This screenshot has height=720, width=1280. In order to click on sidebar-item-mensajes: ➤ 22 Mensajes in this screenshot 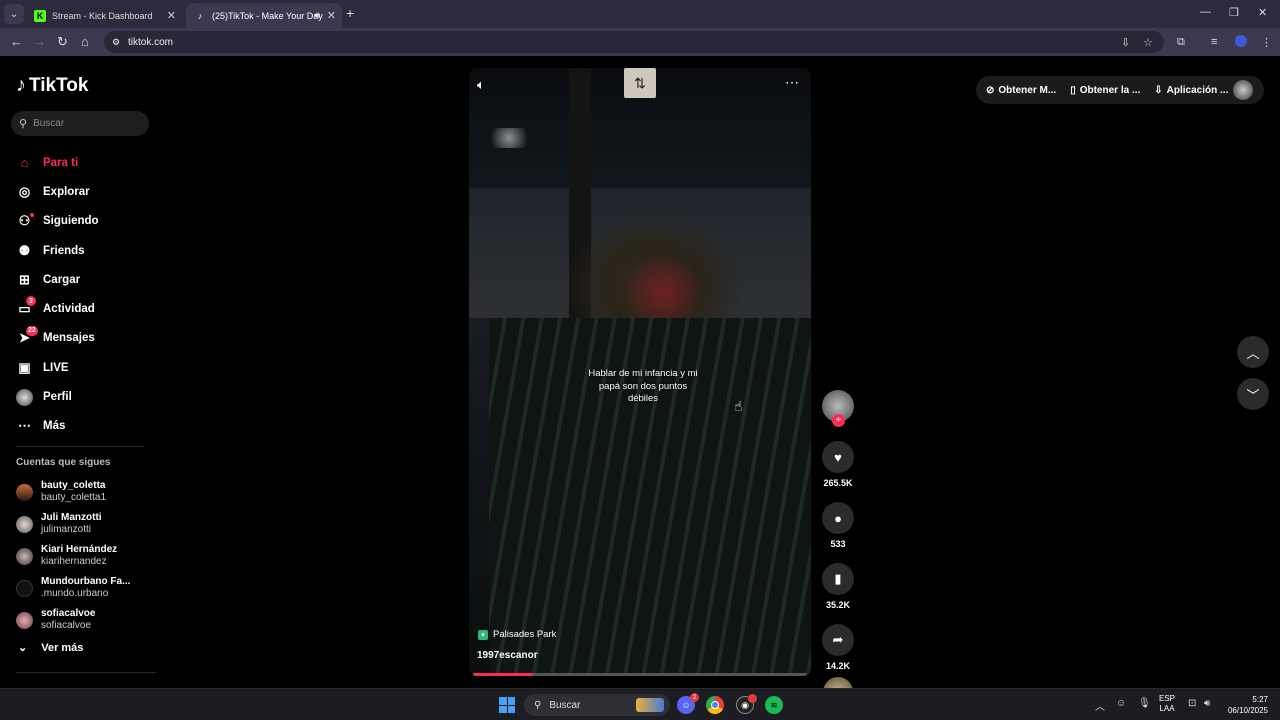, I will do `click(57, 338)`.